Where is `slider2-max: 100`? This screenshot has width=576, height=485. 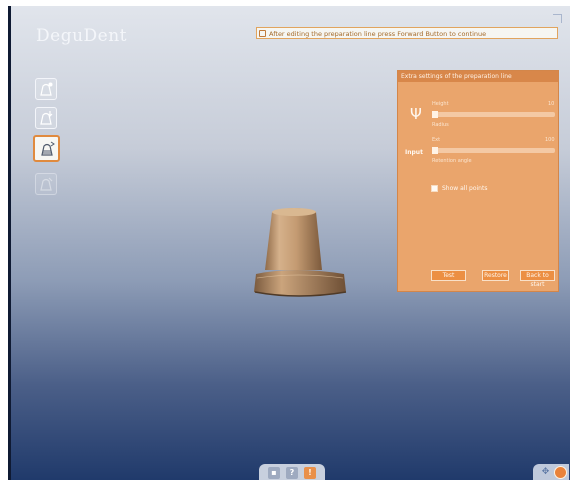 slider2-max: 100 is located at coordinates (550, 140).